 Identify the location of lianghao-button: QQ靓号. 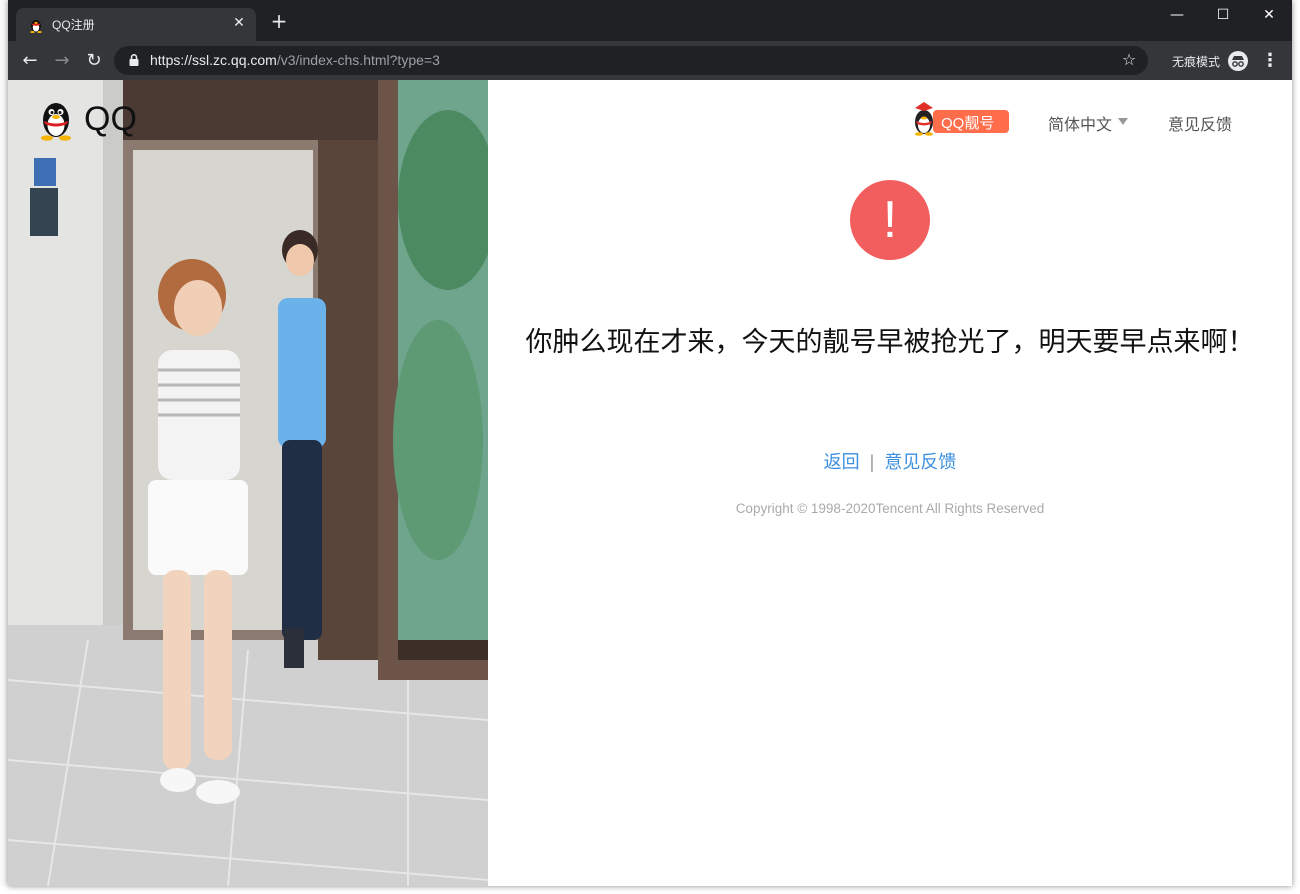
(960, 119).